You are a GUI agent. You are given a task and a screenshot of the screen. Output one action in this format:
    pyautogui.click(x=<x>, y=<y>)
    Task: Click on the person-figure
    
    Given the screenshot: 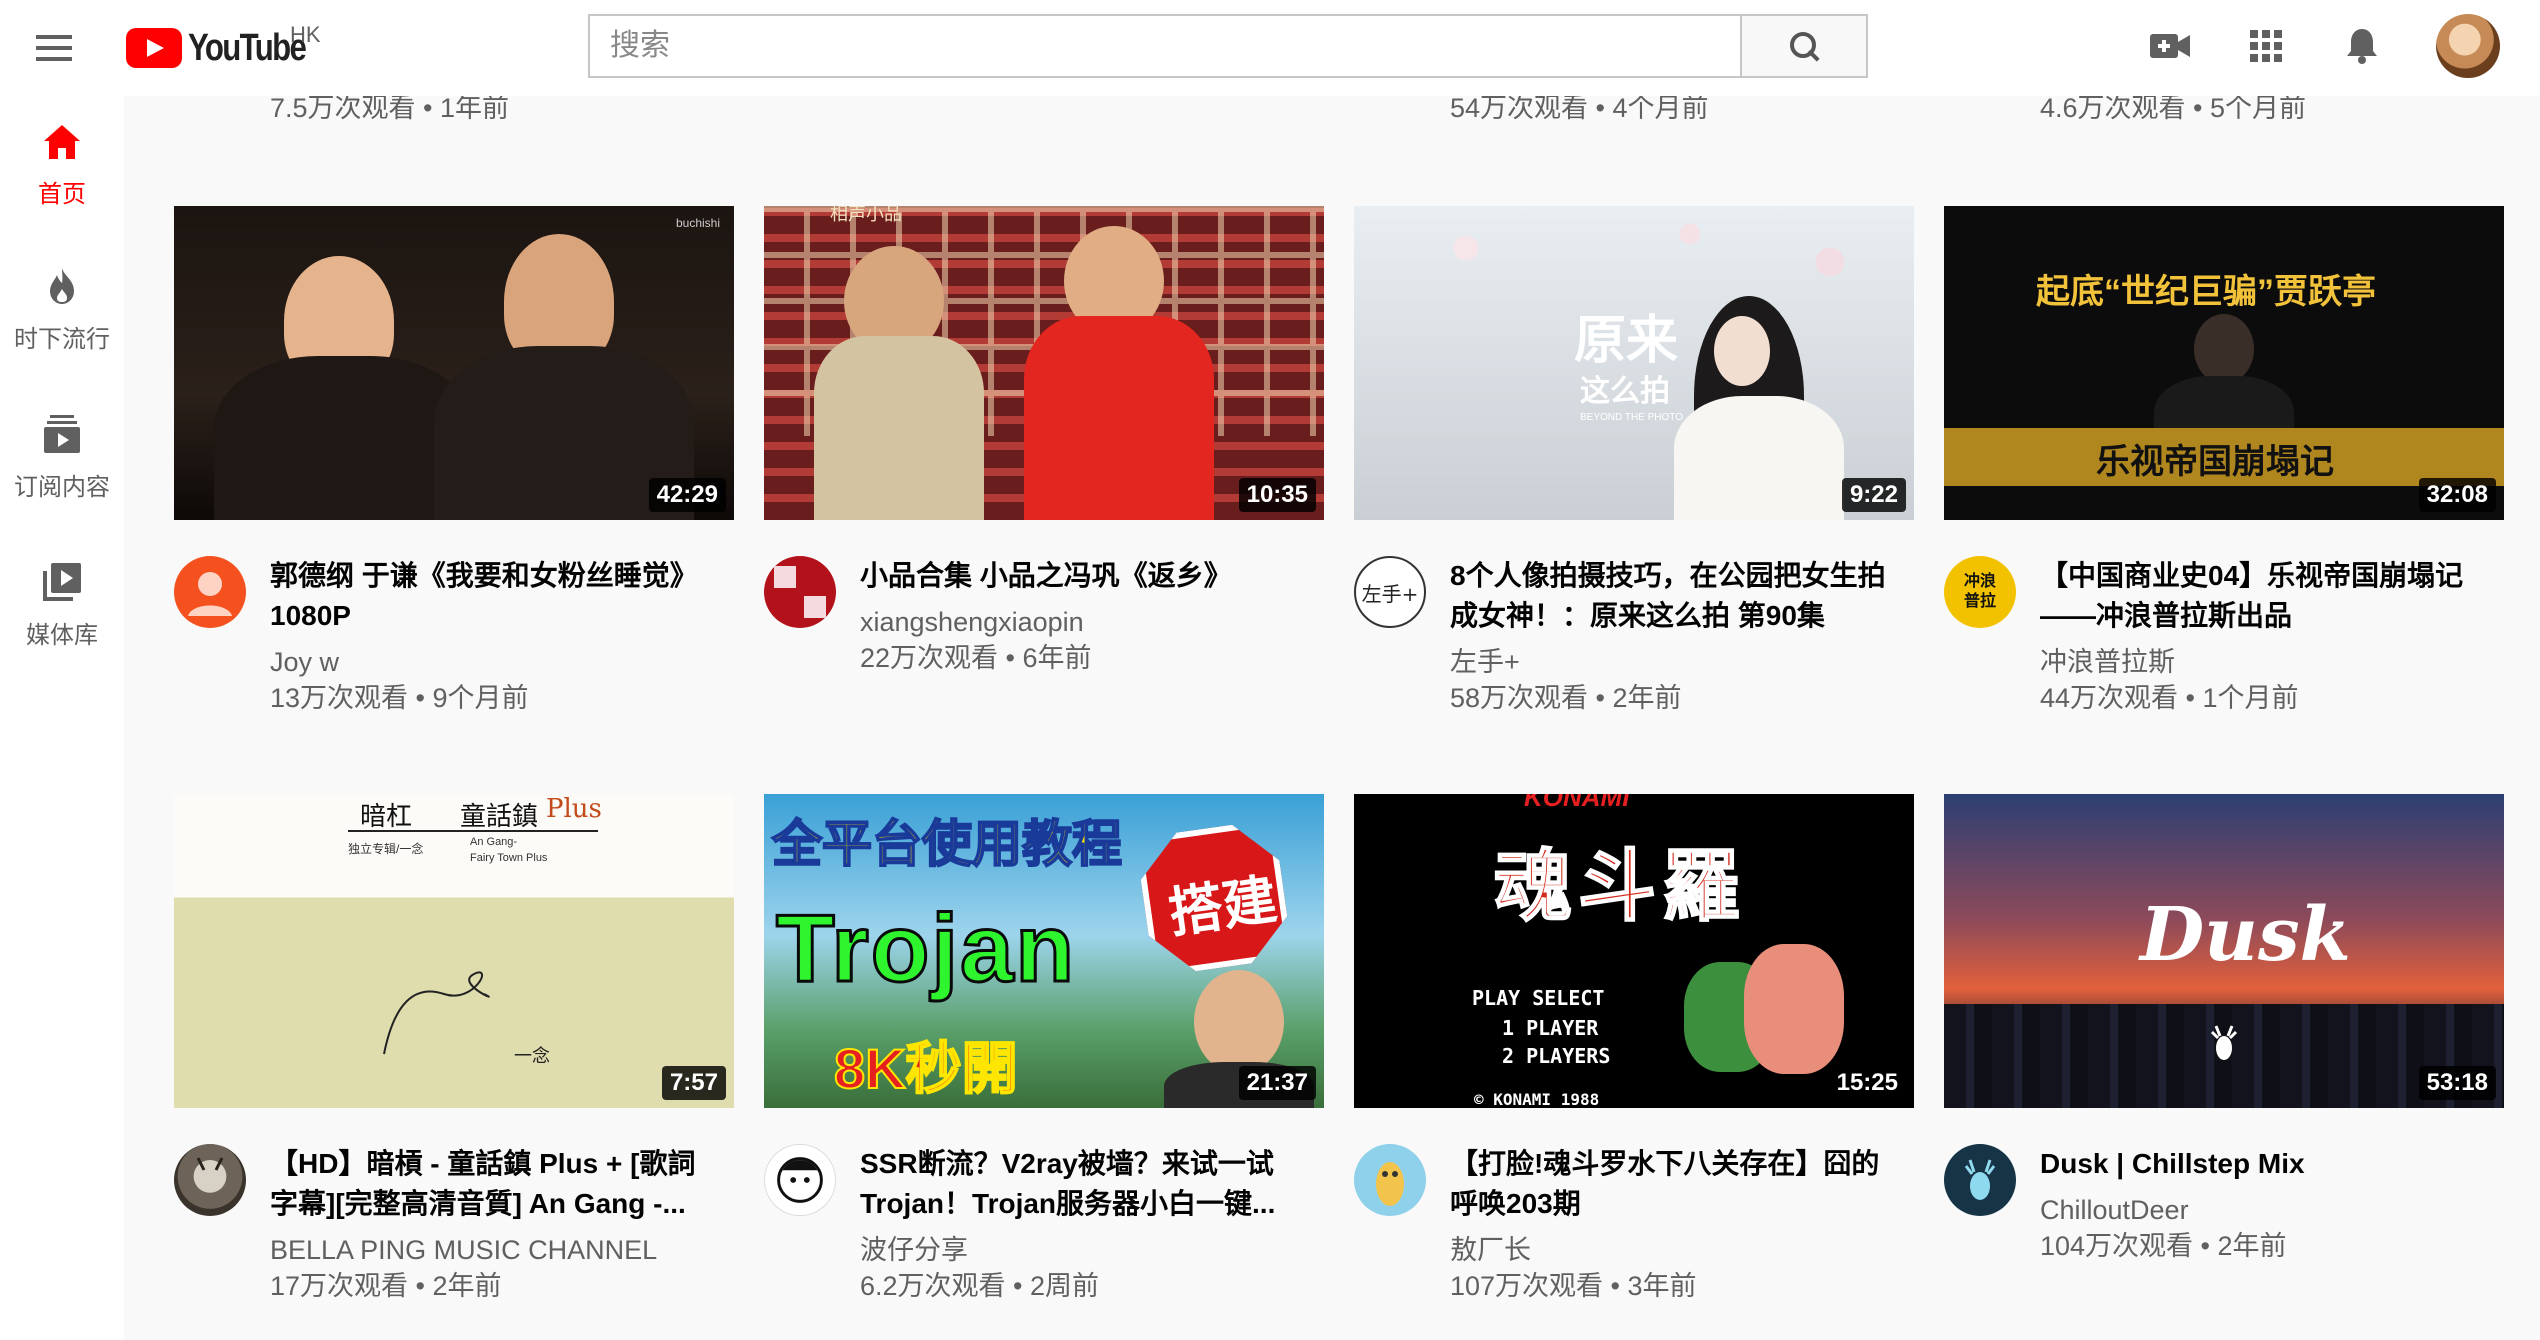 What is the action you would take?
    pyautogui.click(x=2224, y=349)
    